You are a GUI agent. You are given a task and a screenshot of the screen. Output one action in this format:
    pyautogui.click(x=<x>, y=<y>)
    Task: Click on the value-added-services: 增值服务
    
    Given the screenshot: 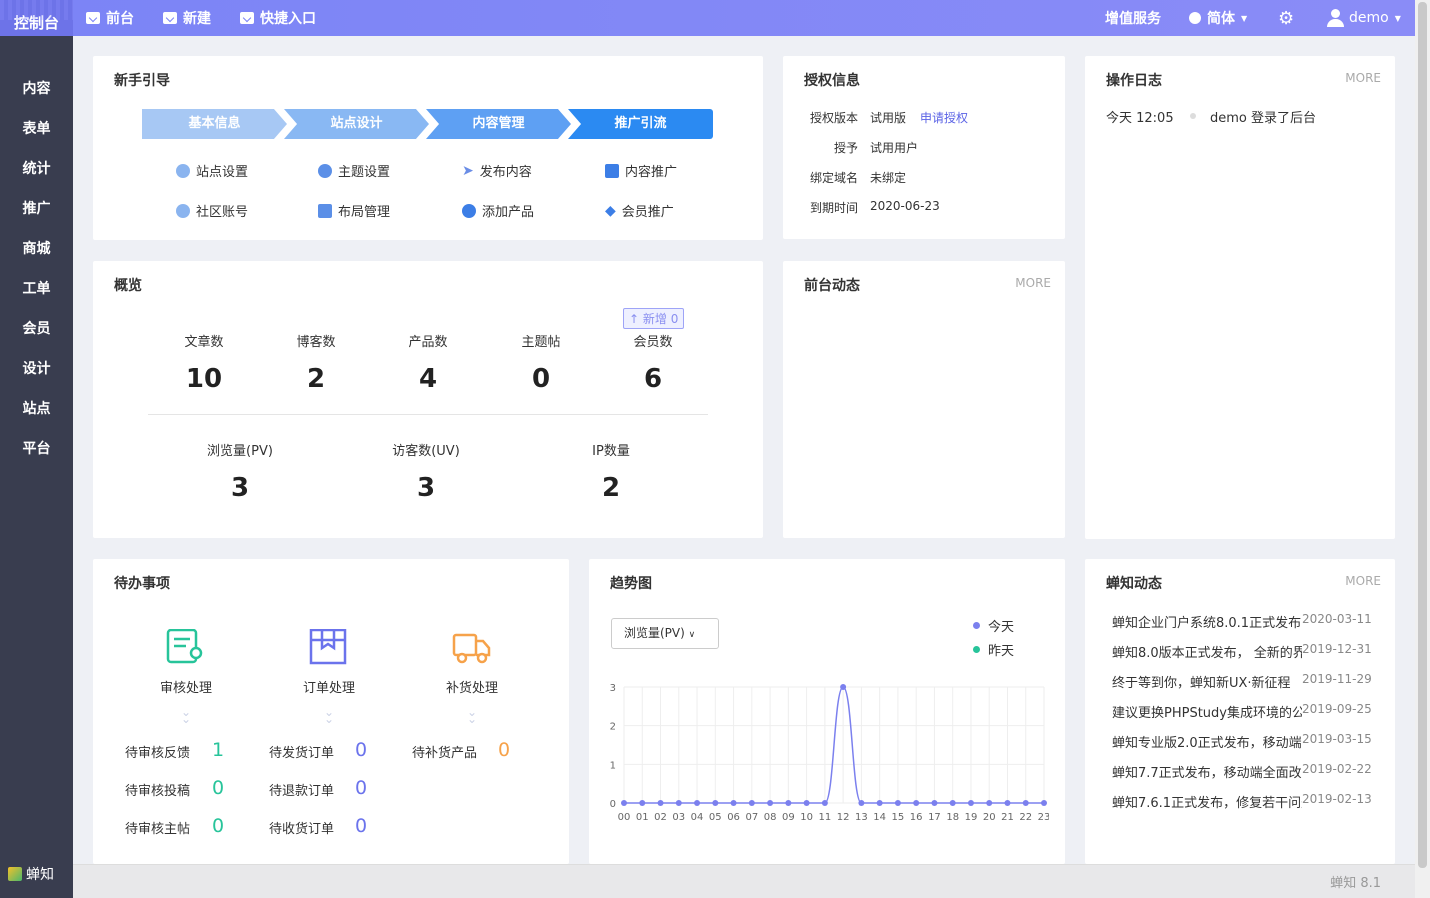 What is the action you would take?
    pyautogui.click(x=1133, y=18)
    